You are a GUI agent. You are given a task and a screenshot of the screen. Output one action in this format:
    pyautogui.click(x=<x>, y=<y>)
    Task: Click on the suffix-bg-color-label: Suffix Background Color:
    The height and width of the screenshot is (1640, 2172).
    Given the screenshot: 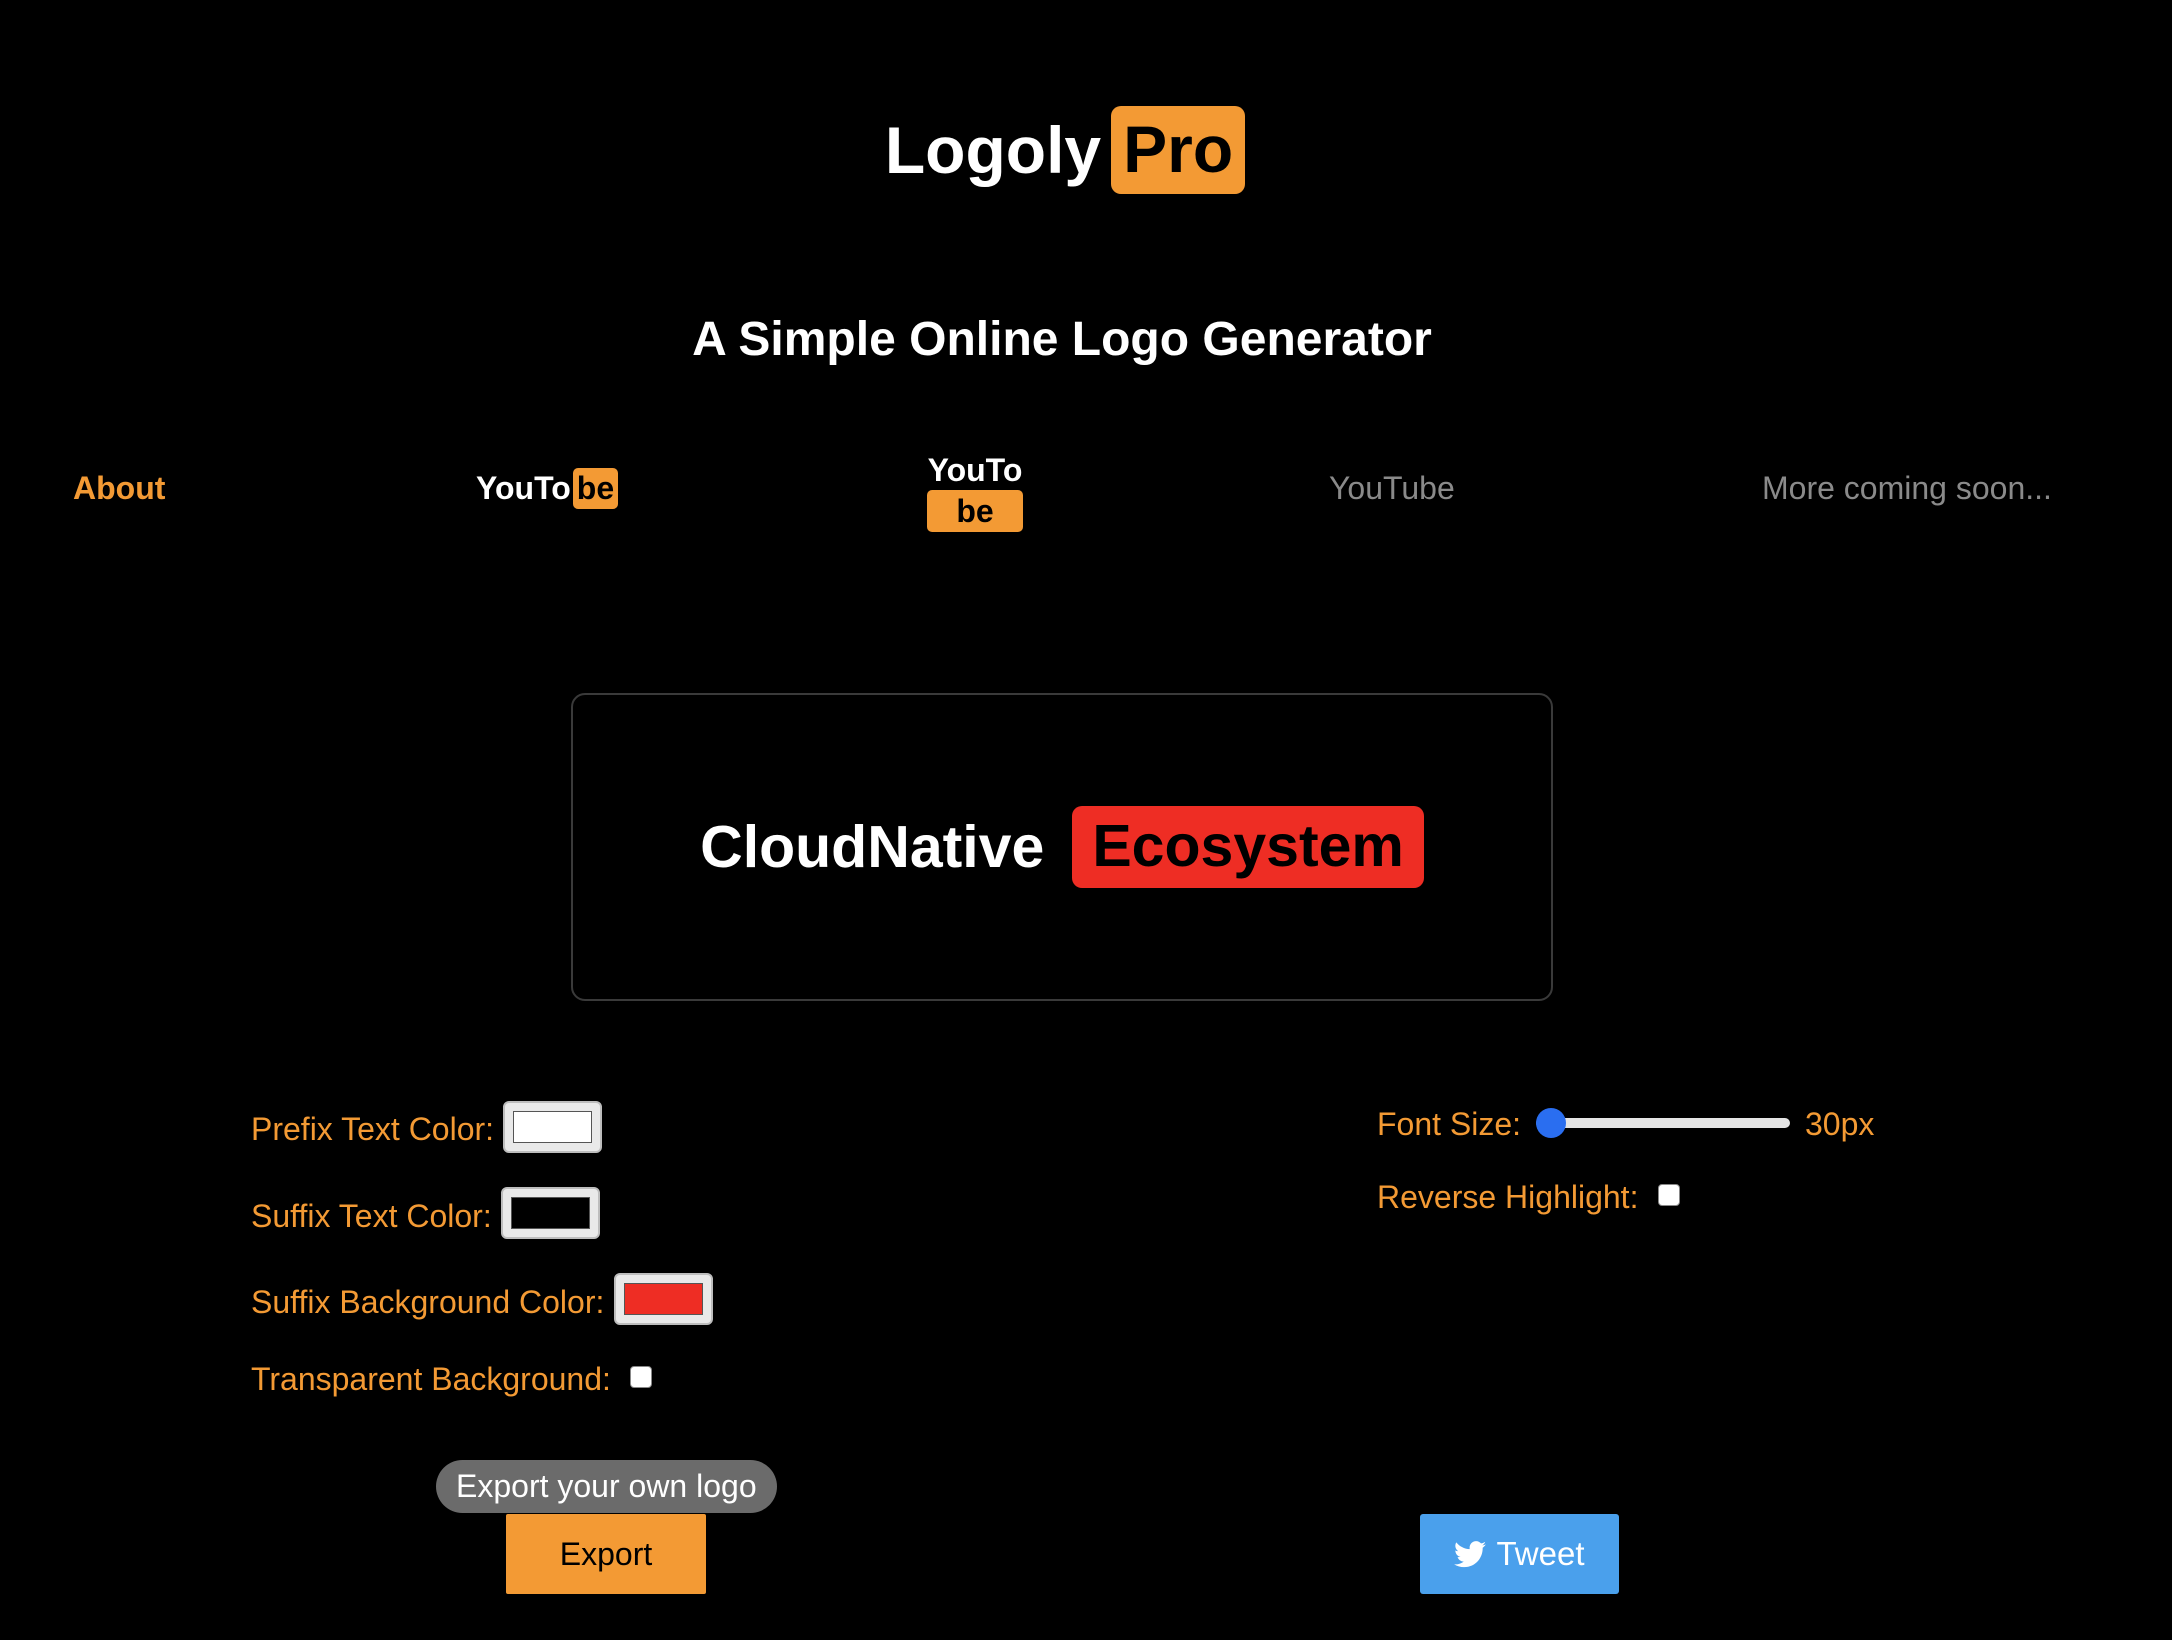 What is the action you would take?
    pyautogui.click(x=428, y=1302)
    